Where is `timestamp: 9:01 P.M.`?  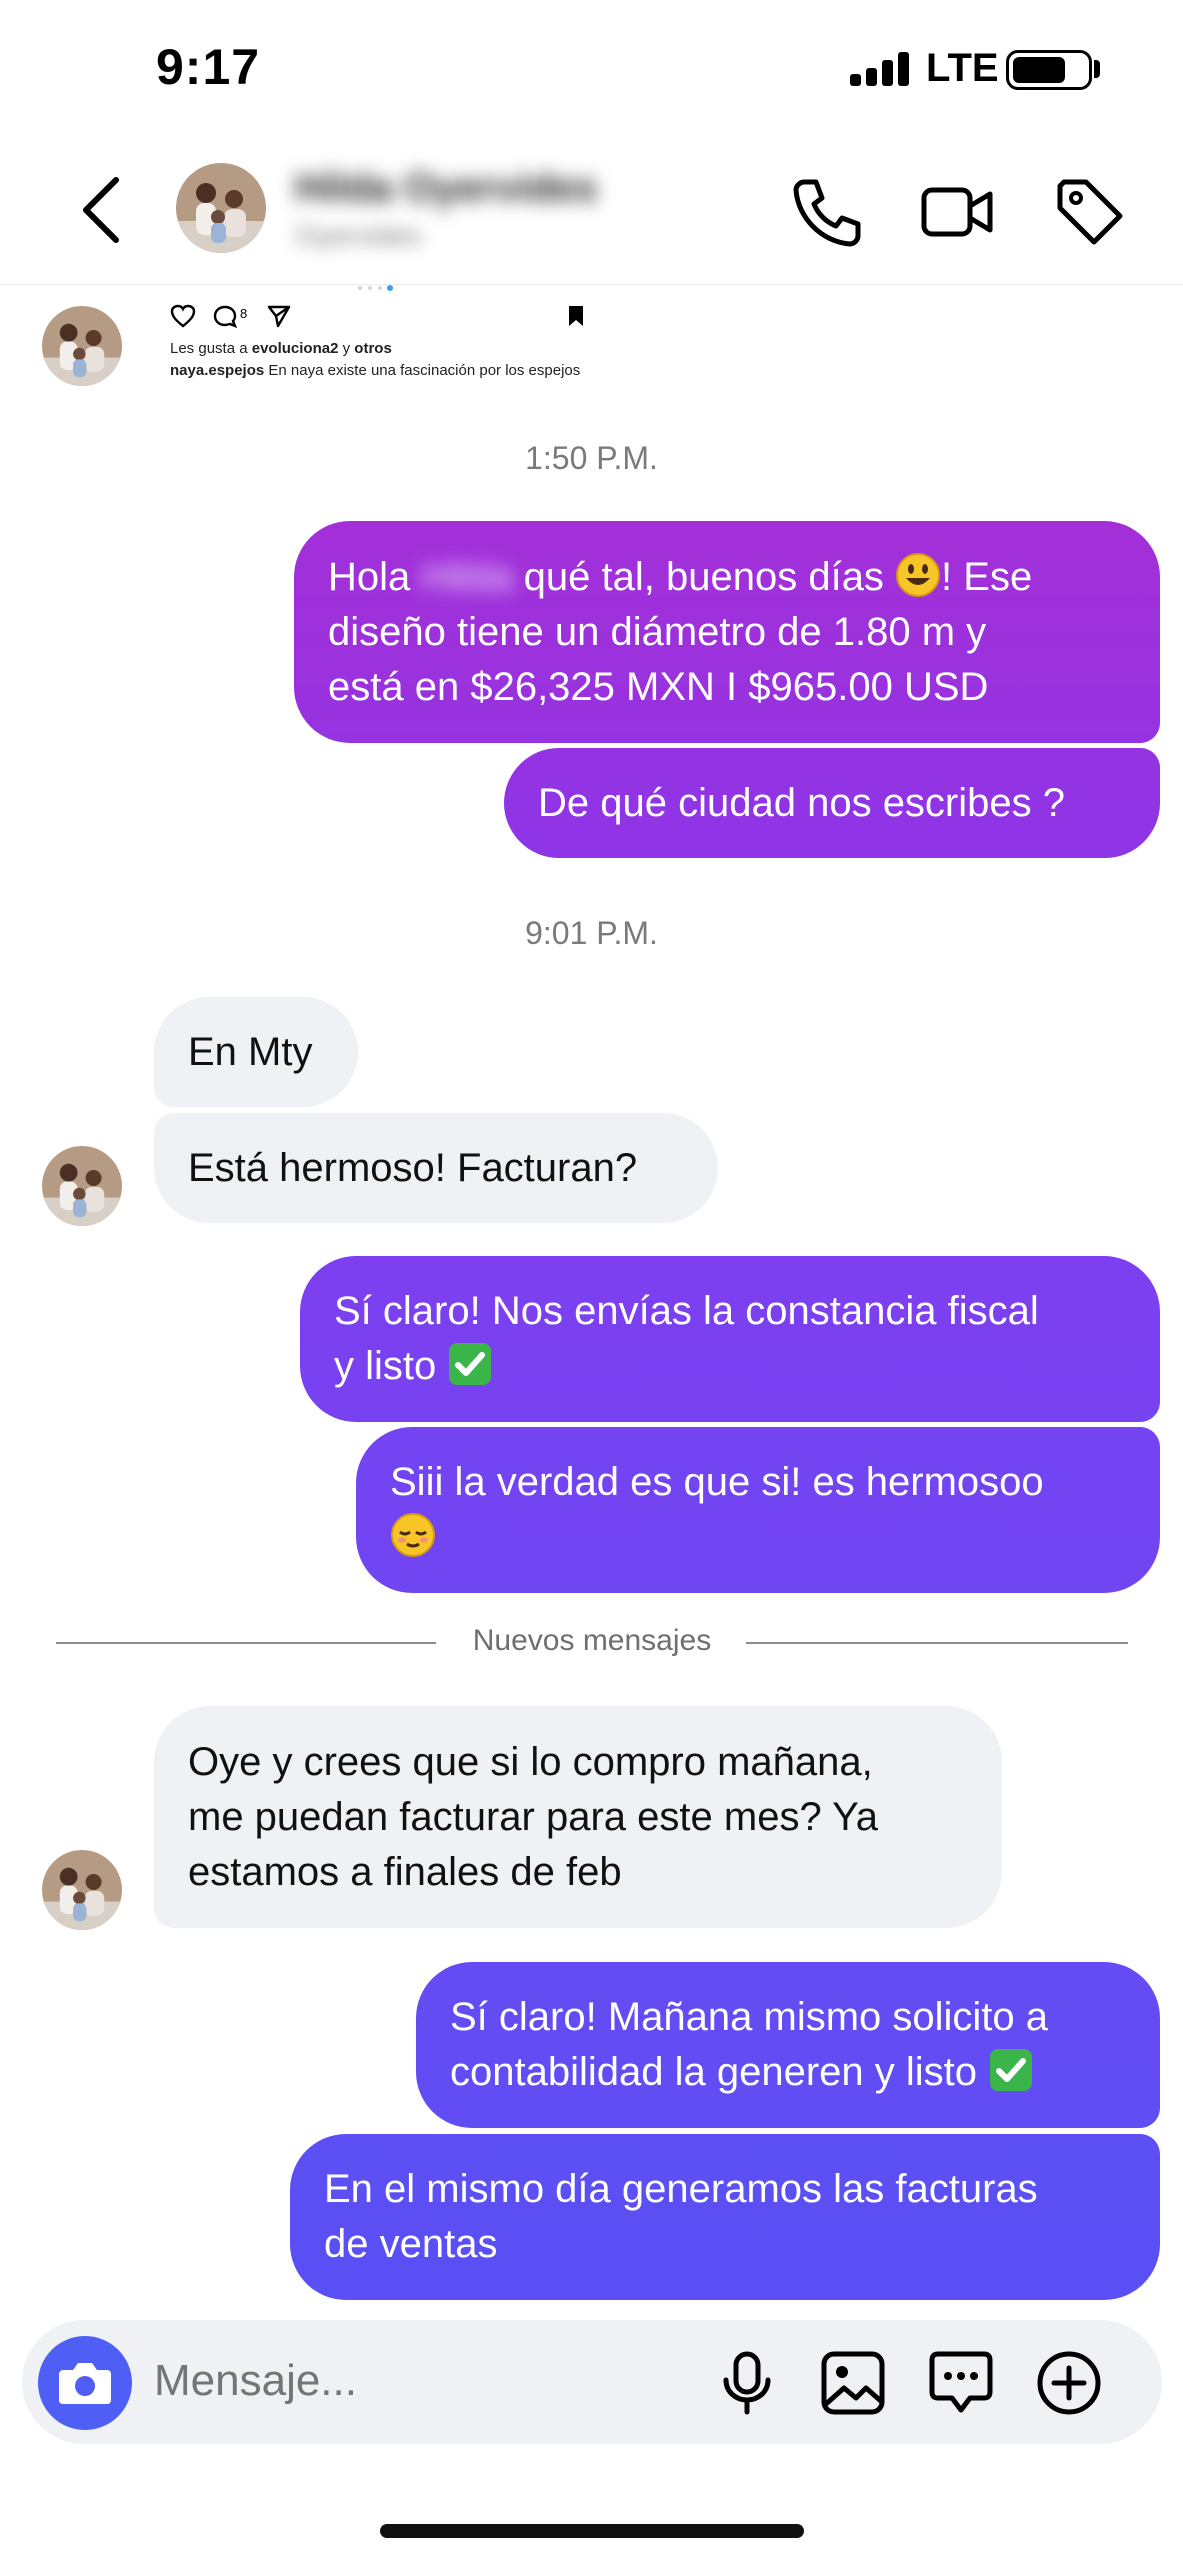 timestamp: 9:01 P.M. is located at coordinates (591, 933).